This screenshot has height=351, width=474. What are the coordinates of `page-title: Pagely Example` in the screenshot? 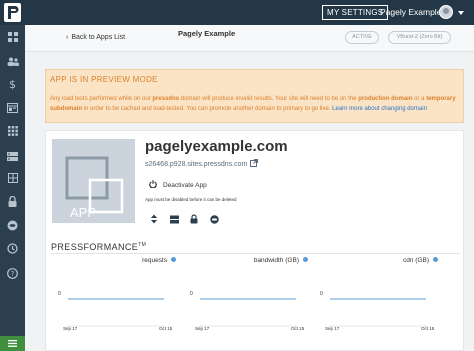 It's located at (207, 33).